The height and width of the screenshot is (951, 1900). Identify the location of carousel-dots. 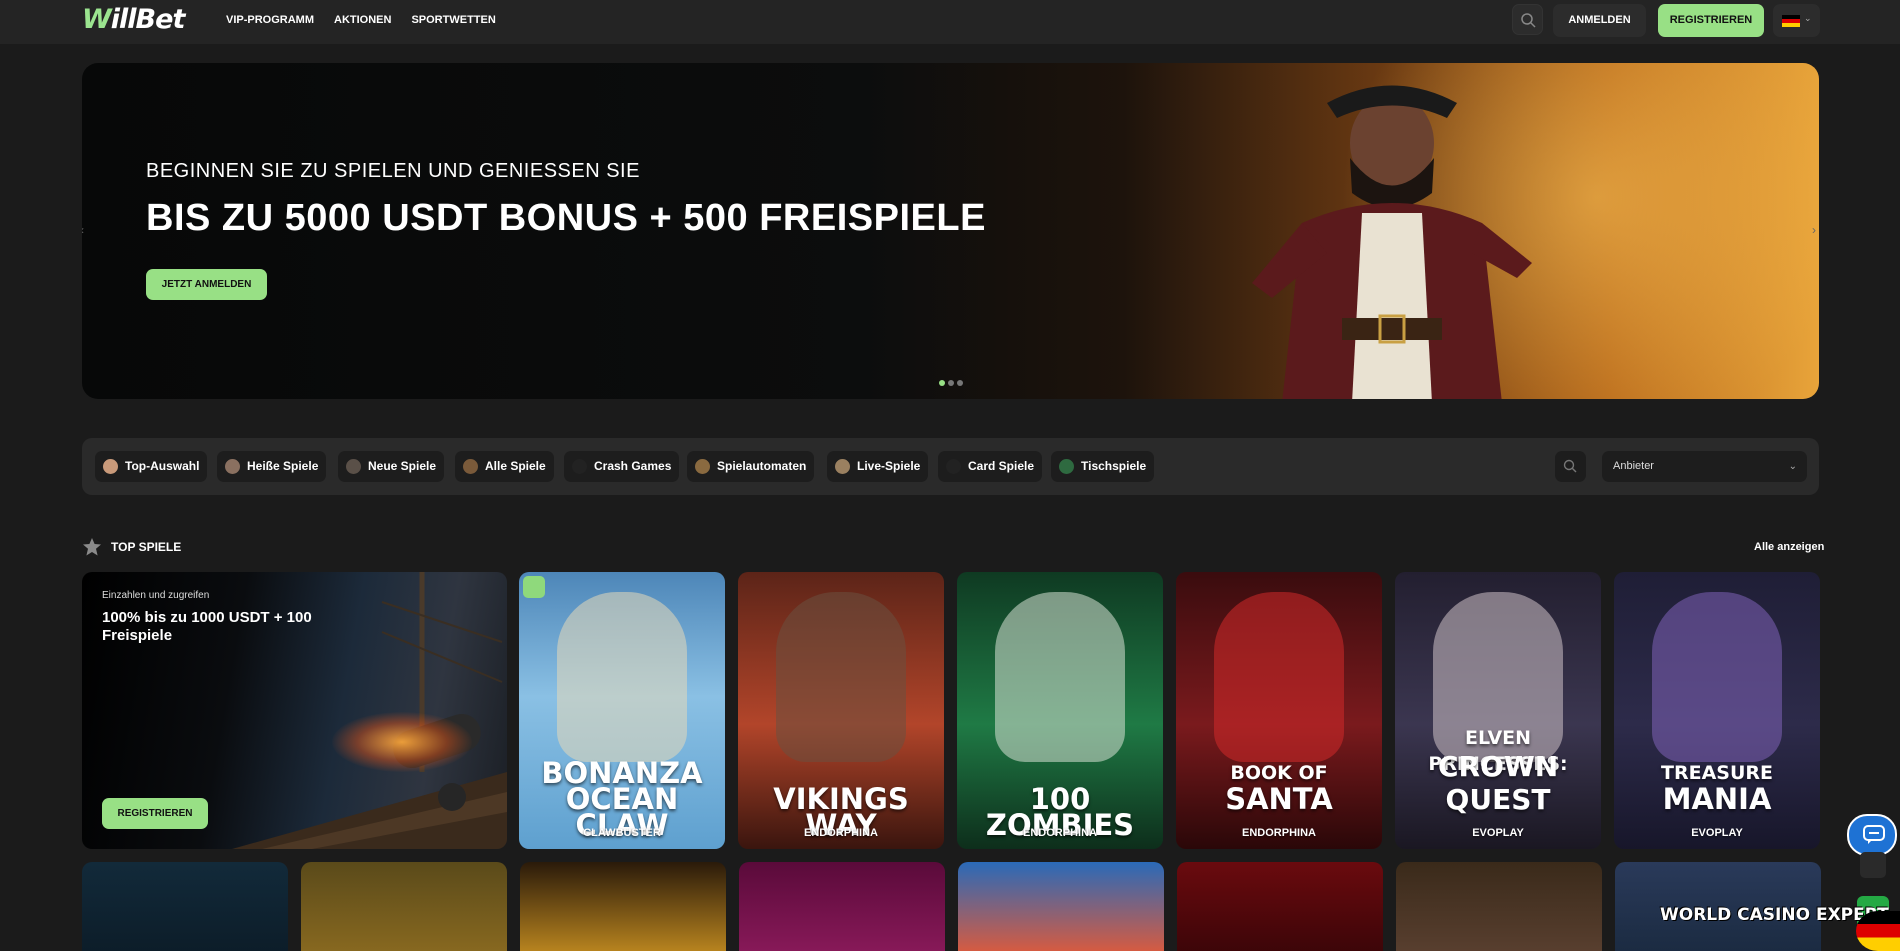
(951, 383).